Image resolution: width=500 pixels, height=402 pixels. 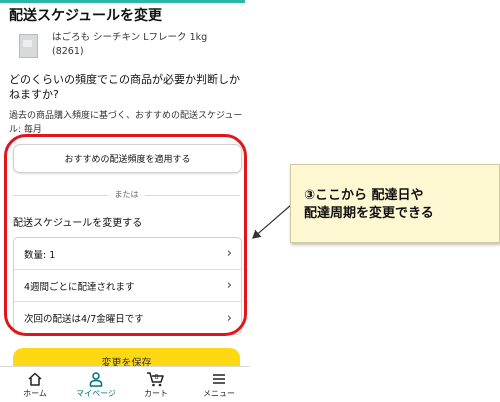 What do you see at coordinates (364, 195) in the screenshot?
I see `callout-line1: ③ここから 配達日や` at bounding box center [364, 195].